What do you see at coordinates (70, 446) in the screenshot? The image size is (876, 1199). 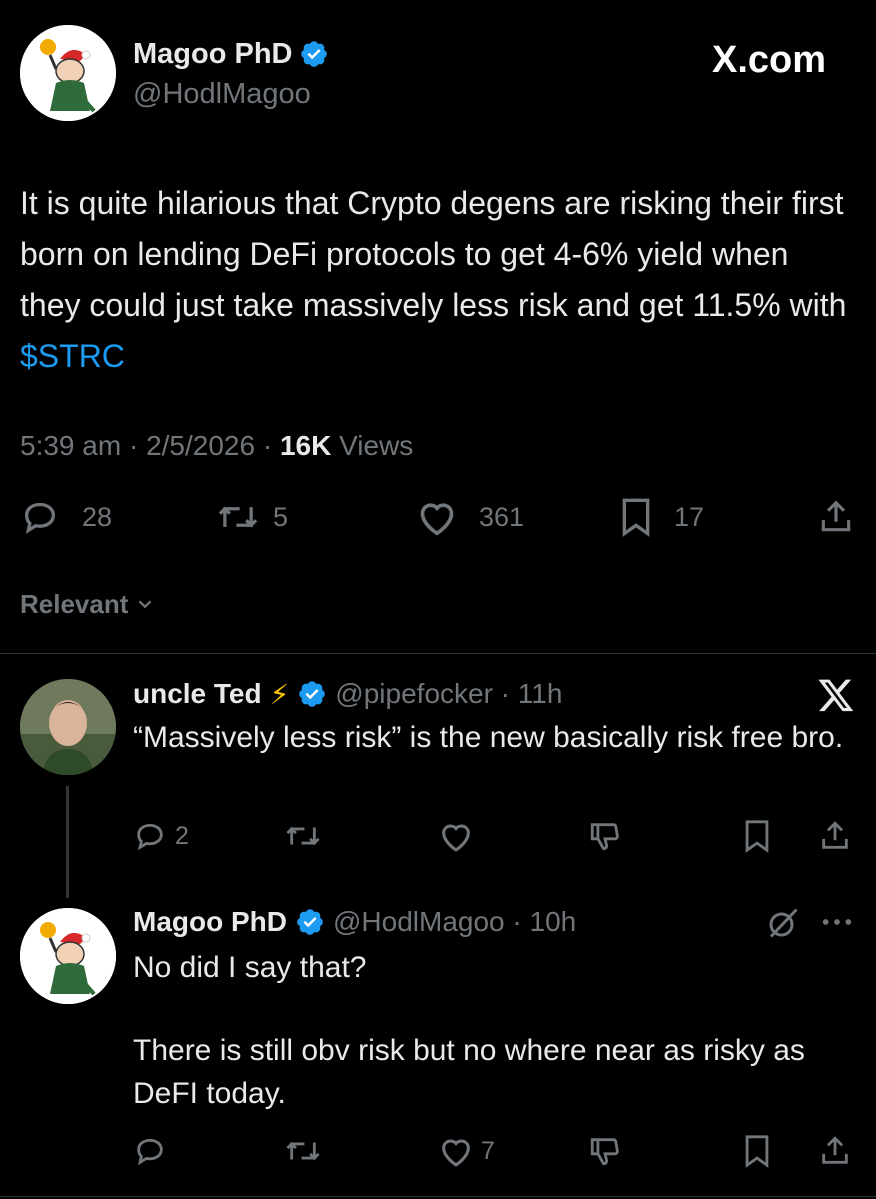 I see `tweet-time: 5:39 am` at bounding box center [70, 446].